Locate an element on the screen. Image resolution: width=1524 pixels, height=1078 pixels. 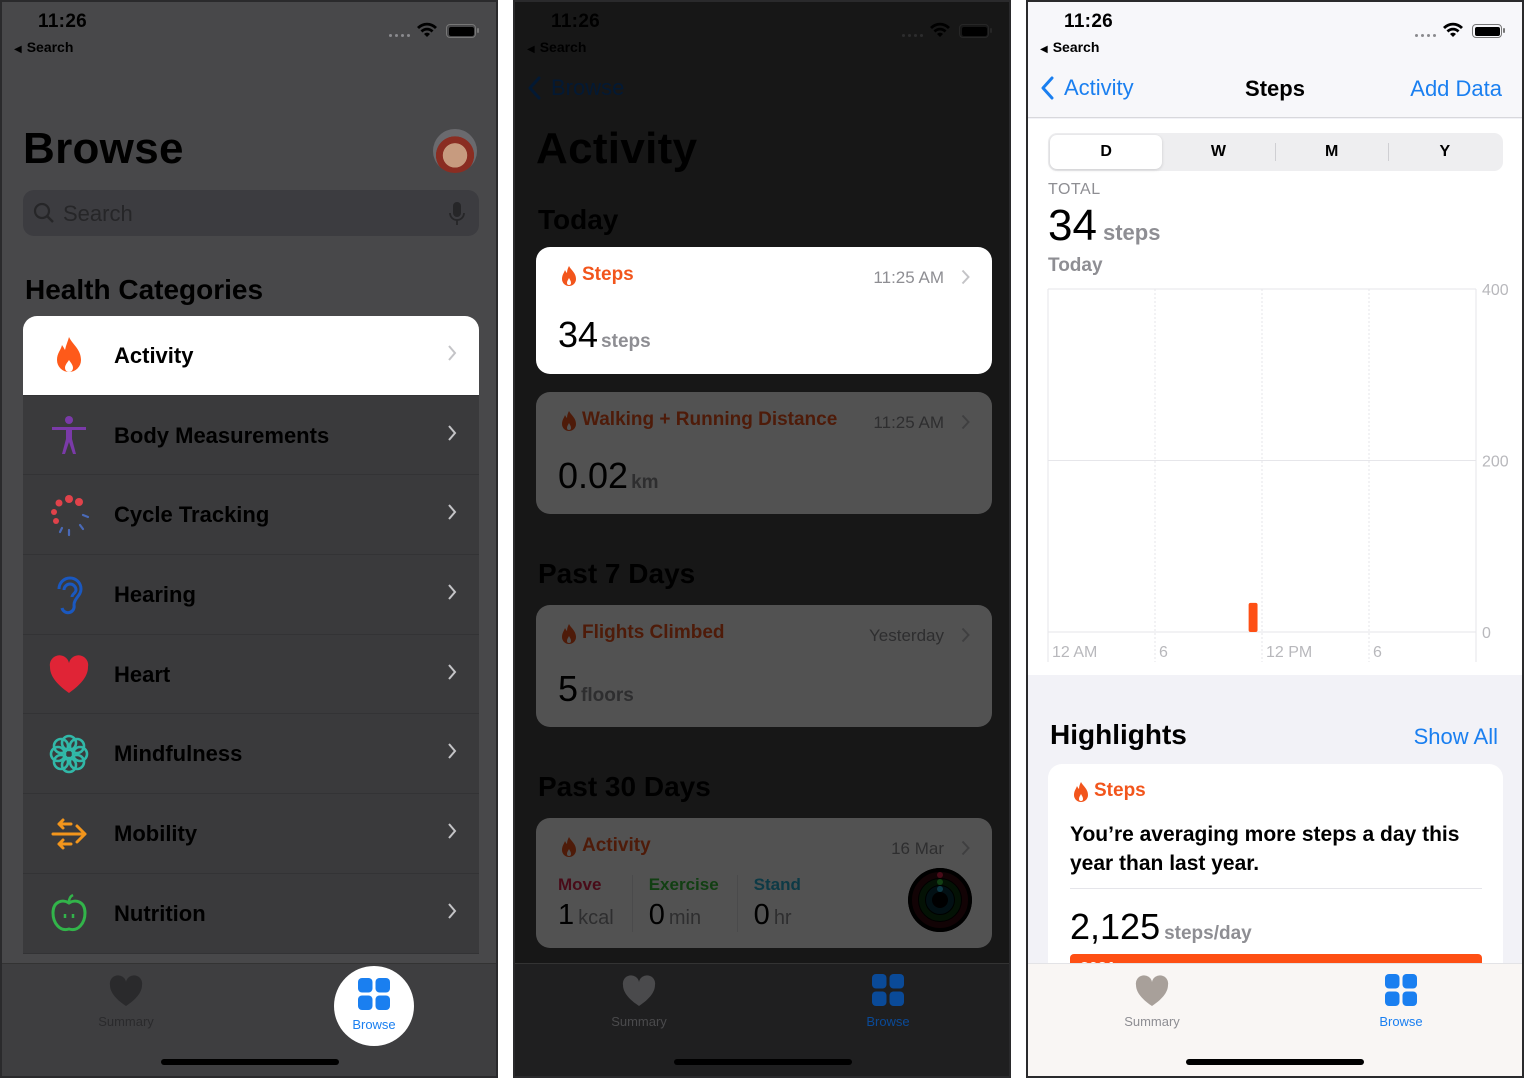
back-triangle-icon: ◀ is located at coordinates (18, 49).